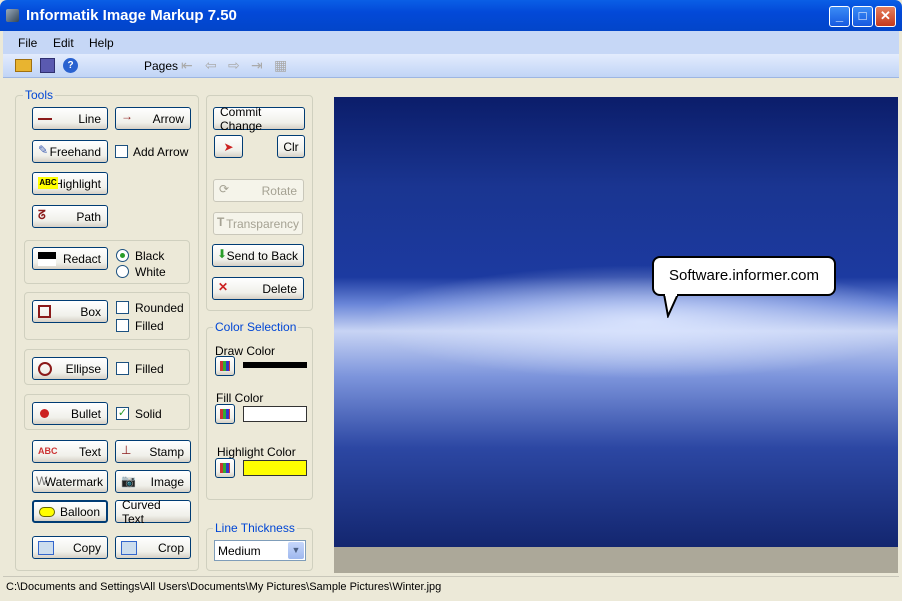  I want to click on redact-button: Redact, so click(70, 258).